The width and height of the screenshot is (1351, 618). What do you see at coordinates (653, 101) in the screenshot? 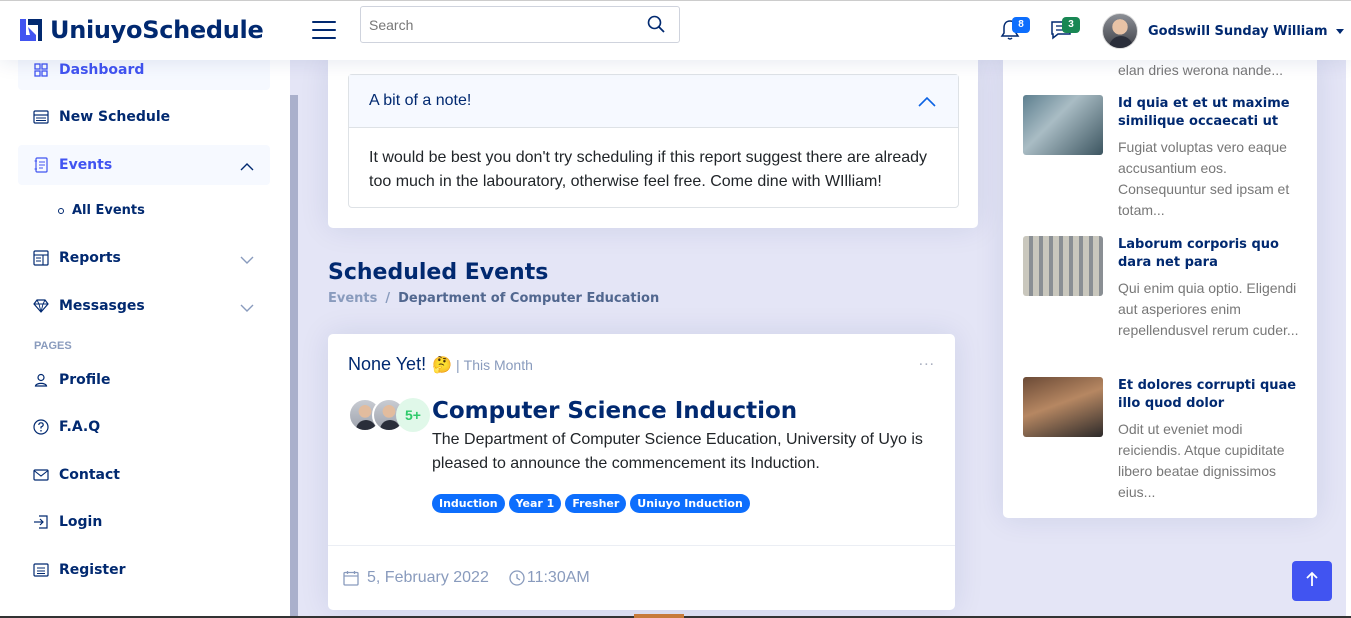
I see `accordion-header: A bit of a note!` at bounding box center [653, 101].